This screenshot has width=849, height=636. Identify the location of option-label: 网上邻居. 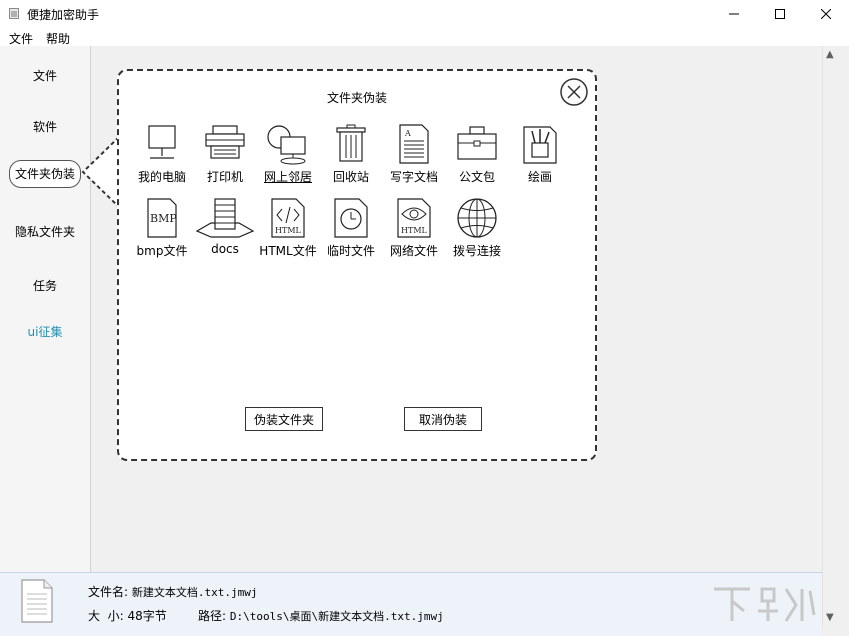
(287, 177).